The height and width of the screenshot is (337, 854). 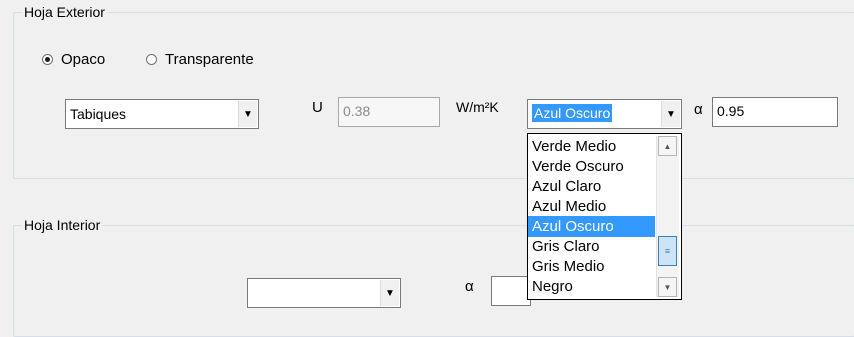 What do you see at coordinates (566, 186) in the screenshot?
I see `dropdown-option: Azul Claro` at bounding box center [566, 186].